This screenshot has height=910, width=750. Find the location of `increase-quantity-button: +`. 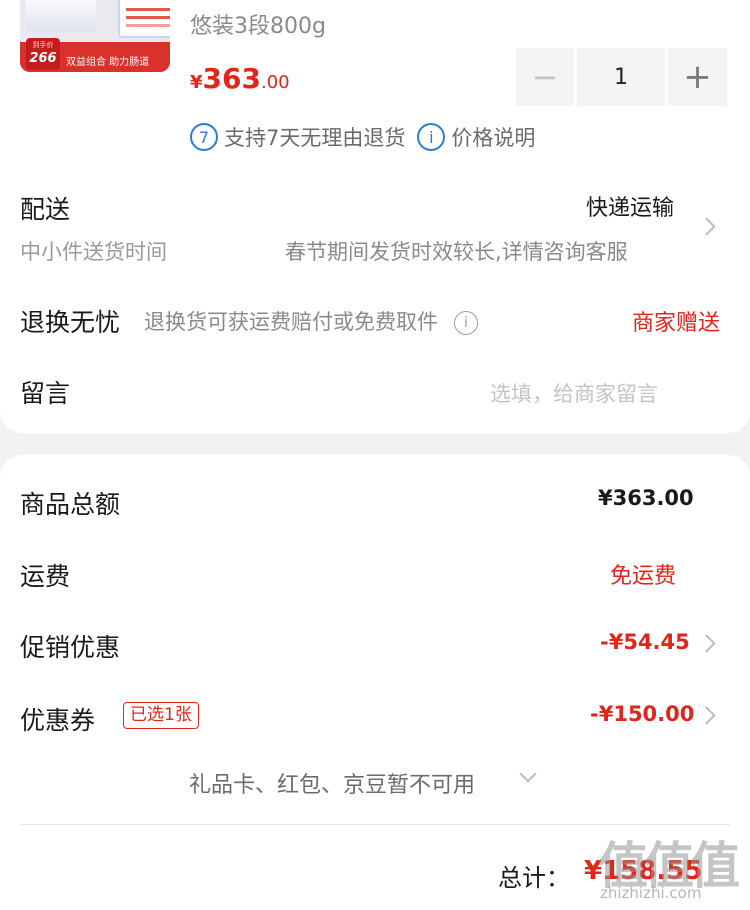

increase-quantity-button: + is located at coordinates (697, 77).